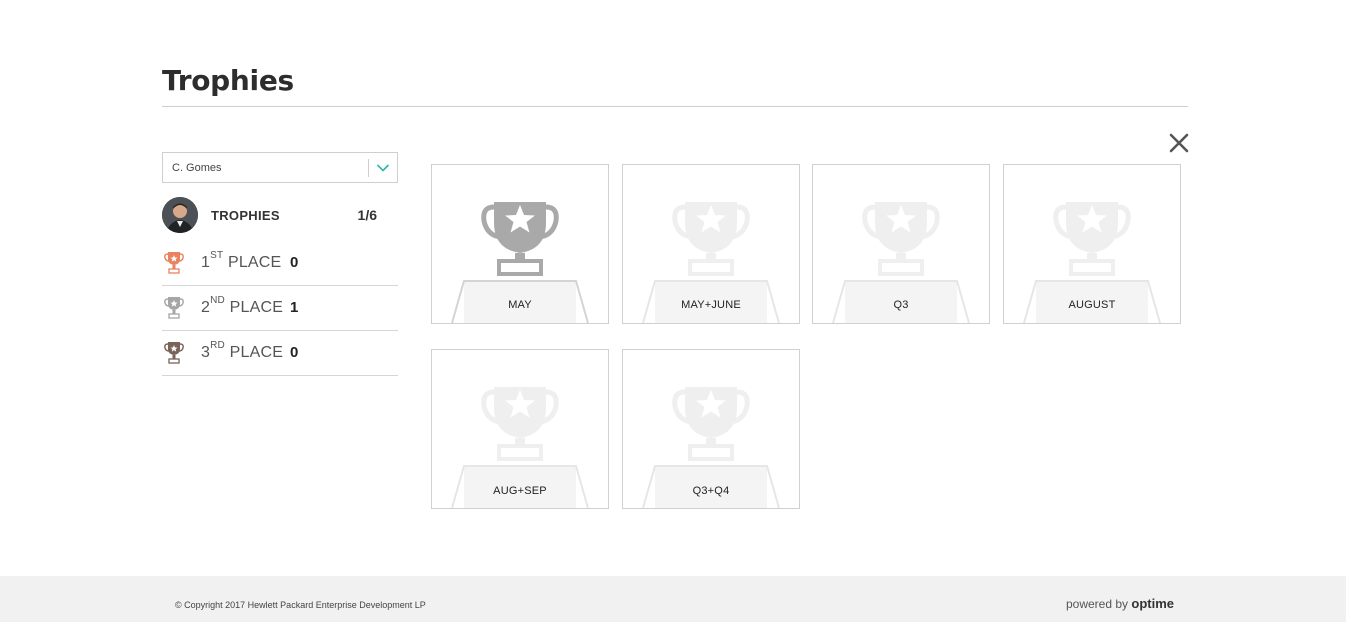  I want to click on summary-count: 1/6, so click(367, 215).